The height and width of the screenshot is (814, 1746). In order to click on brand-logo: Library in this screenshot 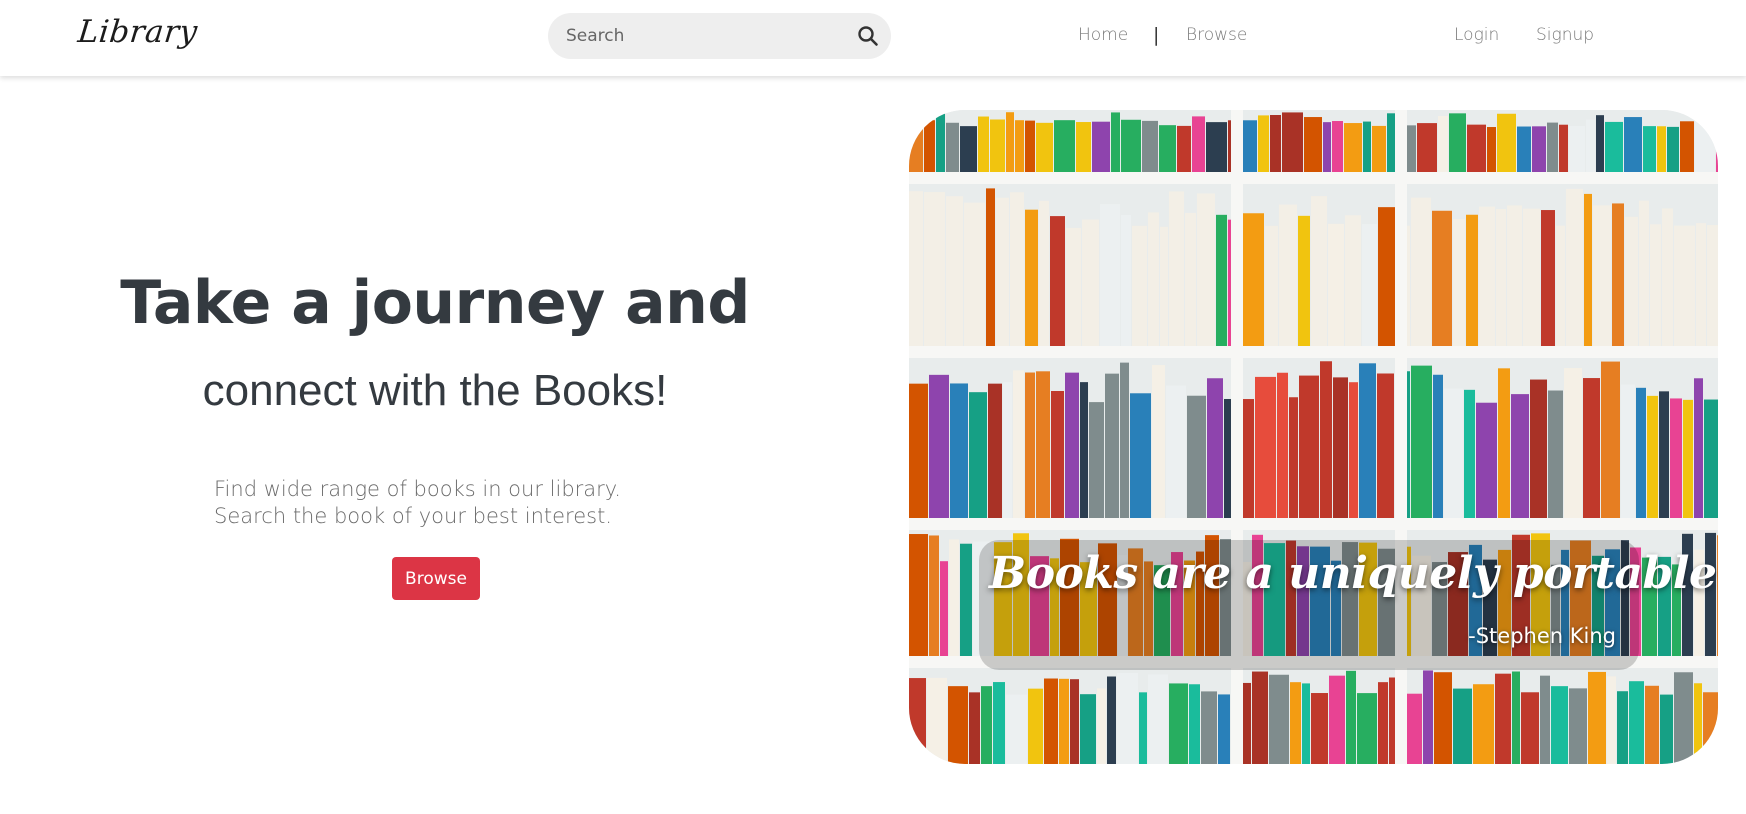, I will do `click(137, 32)`.